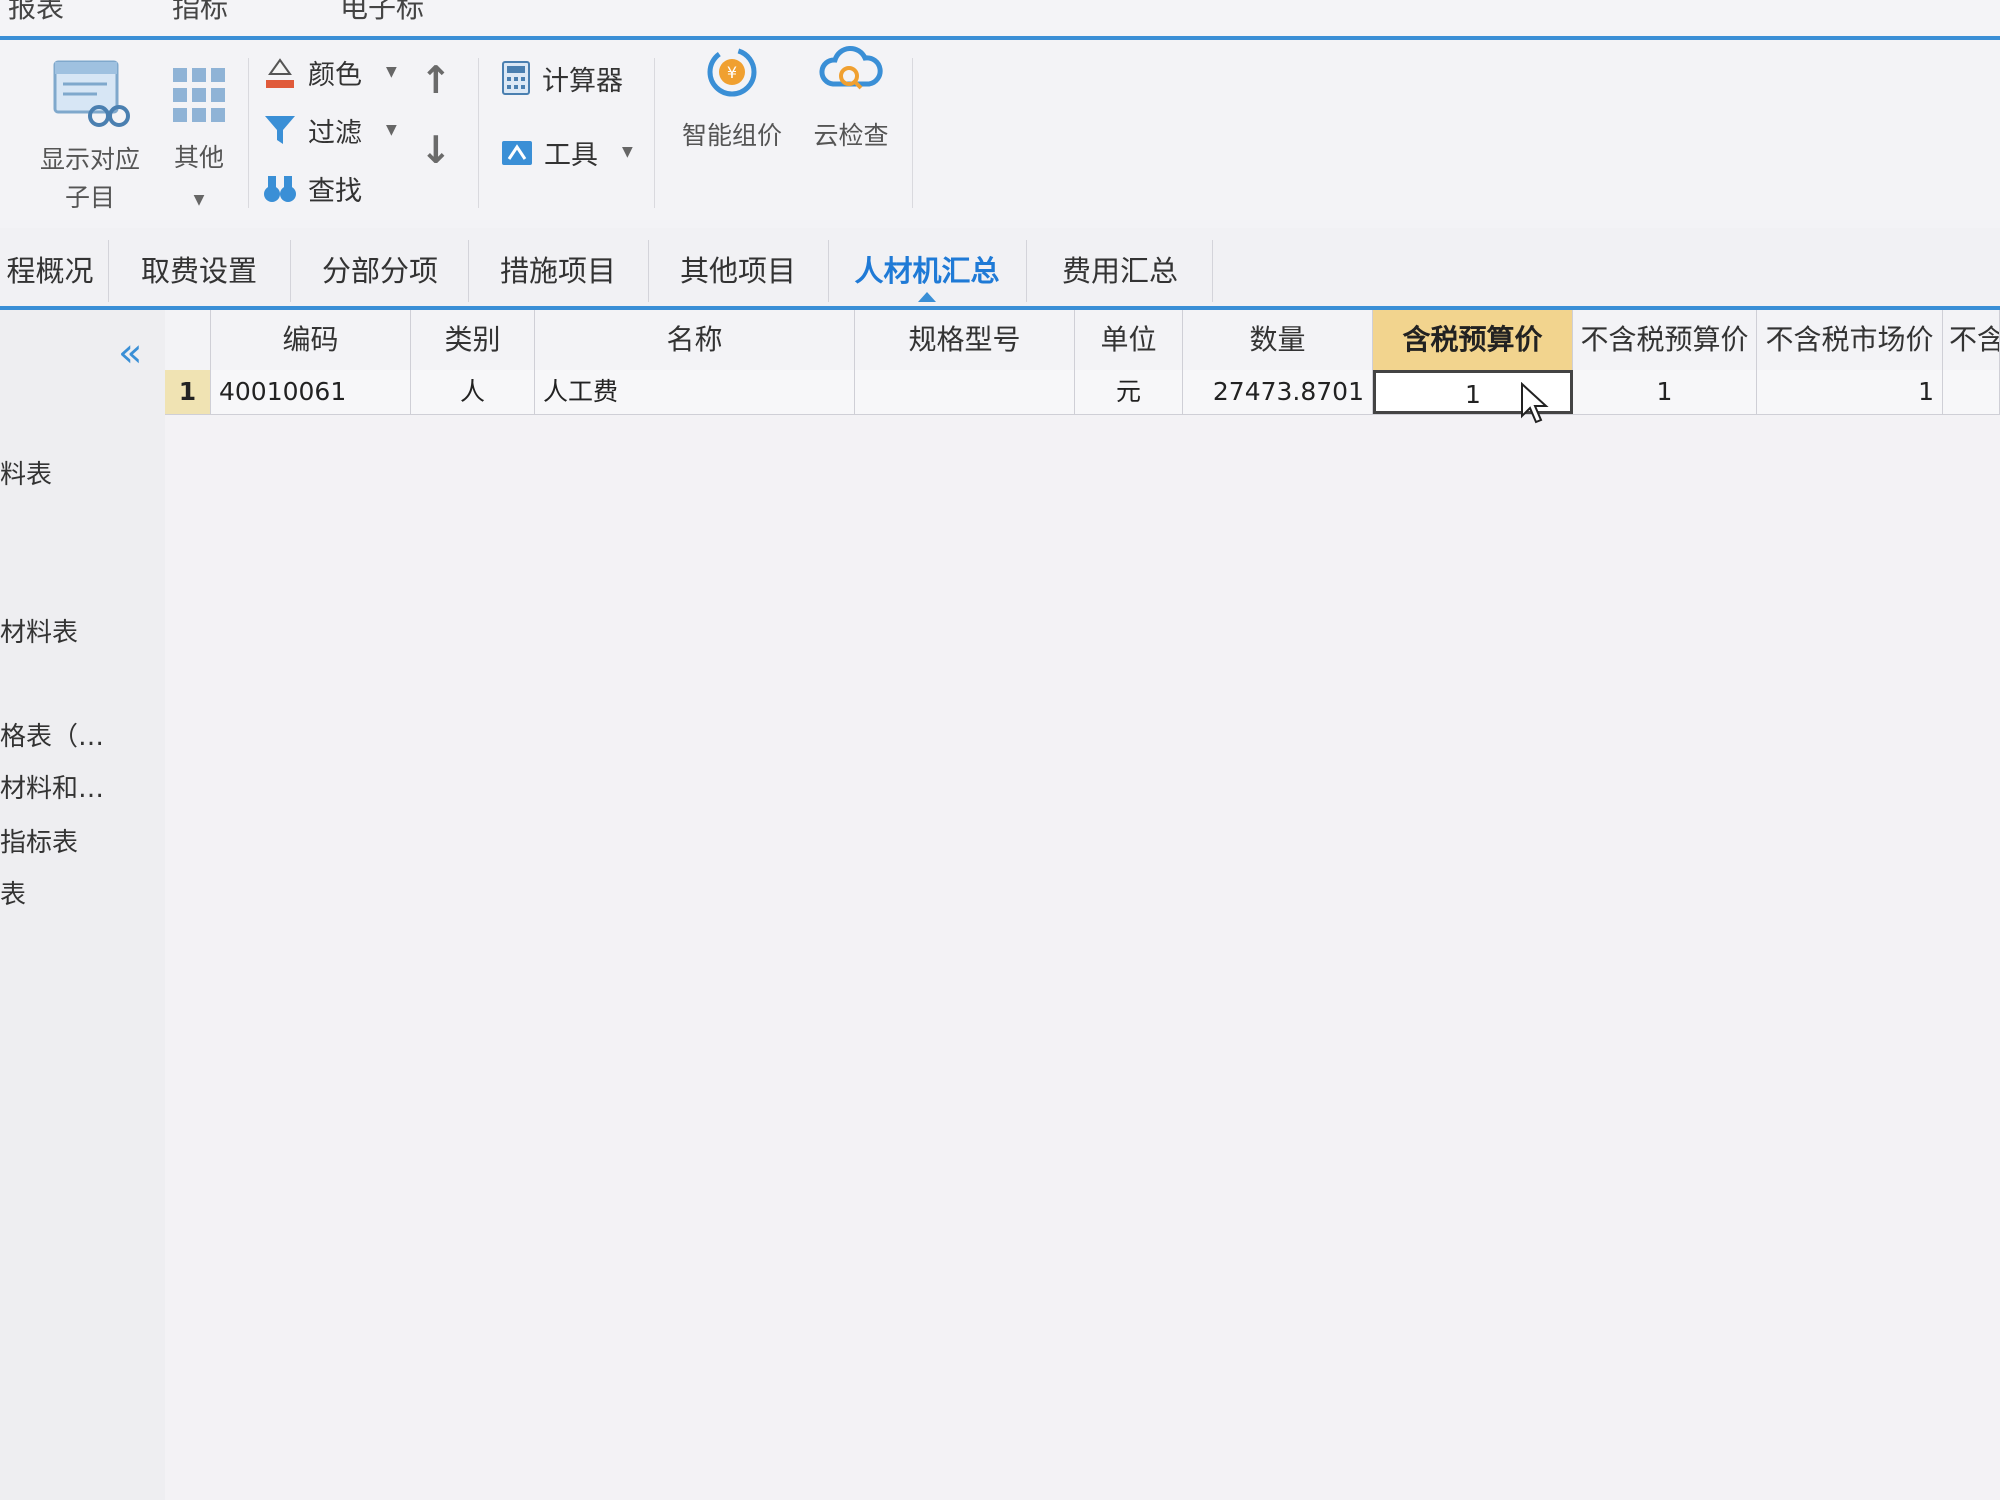 The height and width of the screenshot is (1500, 2000). Describe the element at coordinates (695, 340) in the screenshot. I see `header-name: 名称` at that location.